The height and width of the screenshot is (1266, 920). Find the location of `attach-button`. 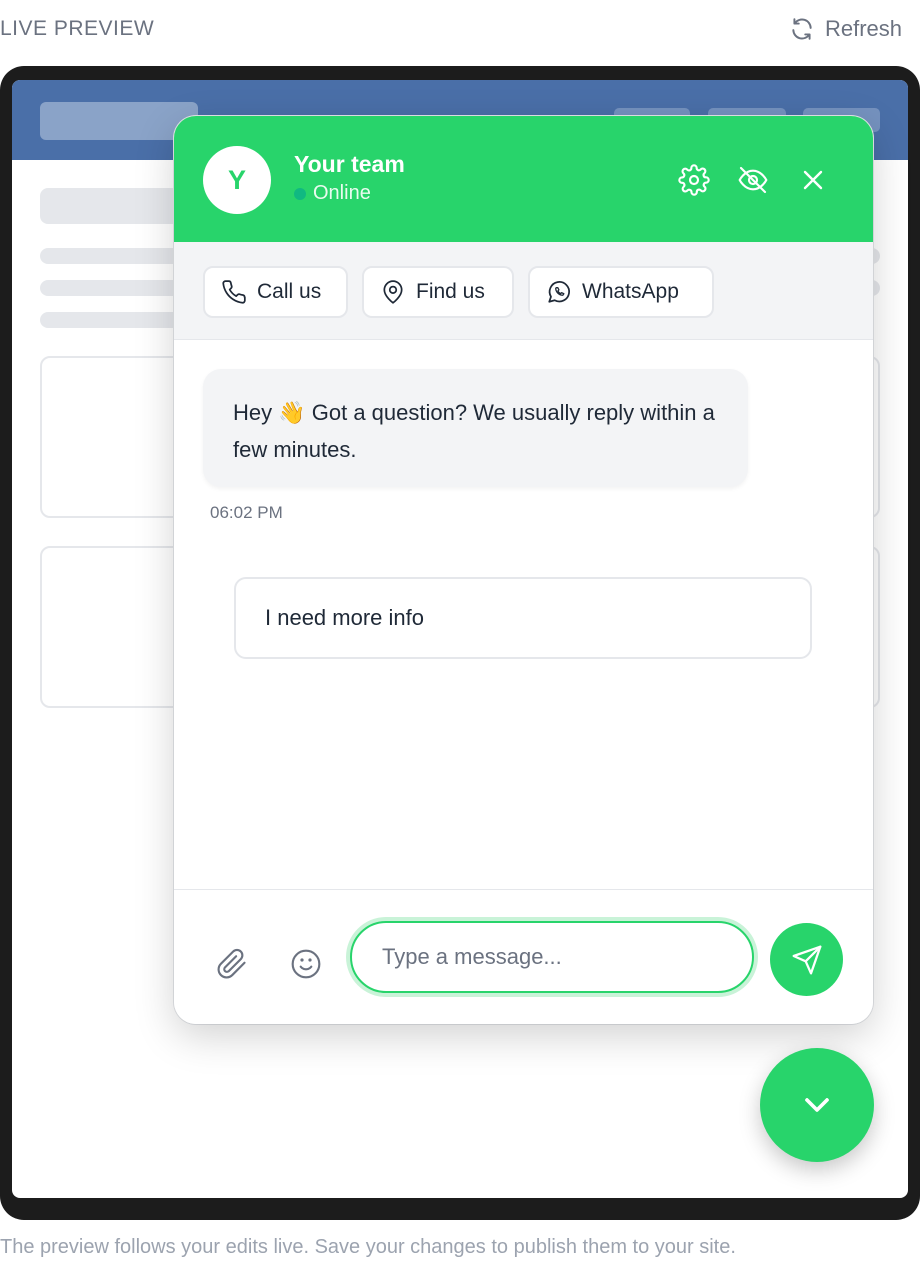

attach-button is located at coordinates (232, 964).